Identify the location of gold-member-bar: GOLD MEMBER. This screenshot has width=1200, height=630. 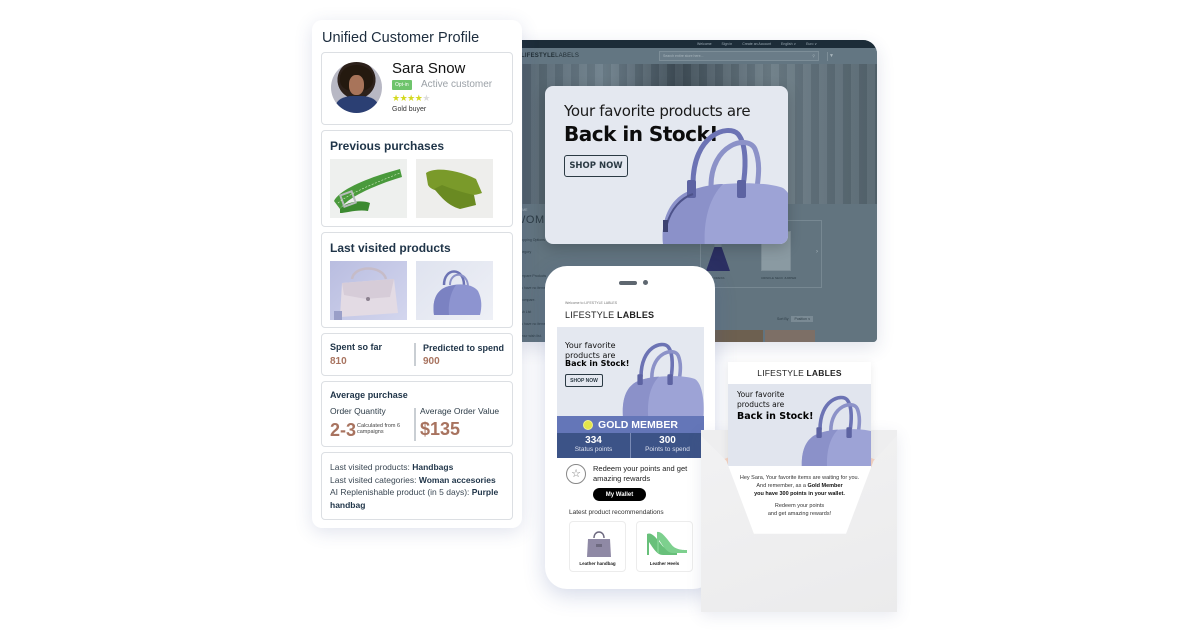
(630, 424).